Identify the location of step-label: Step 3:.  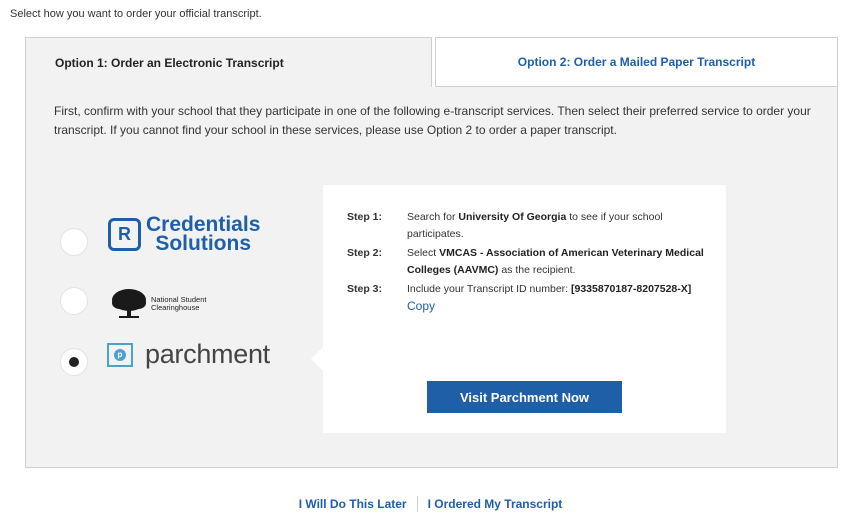
(365, 289).